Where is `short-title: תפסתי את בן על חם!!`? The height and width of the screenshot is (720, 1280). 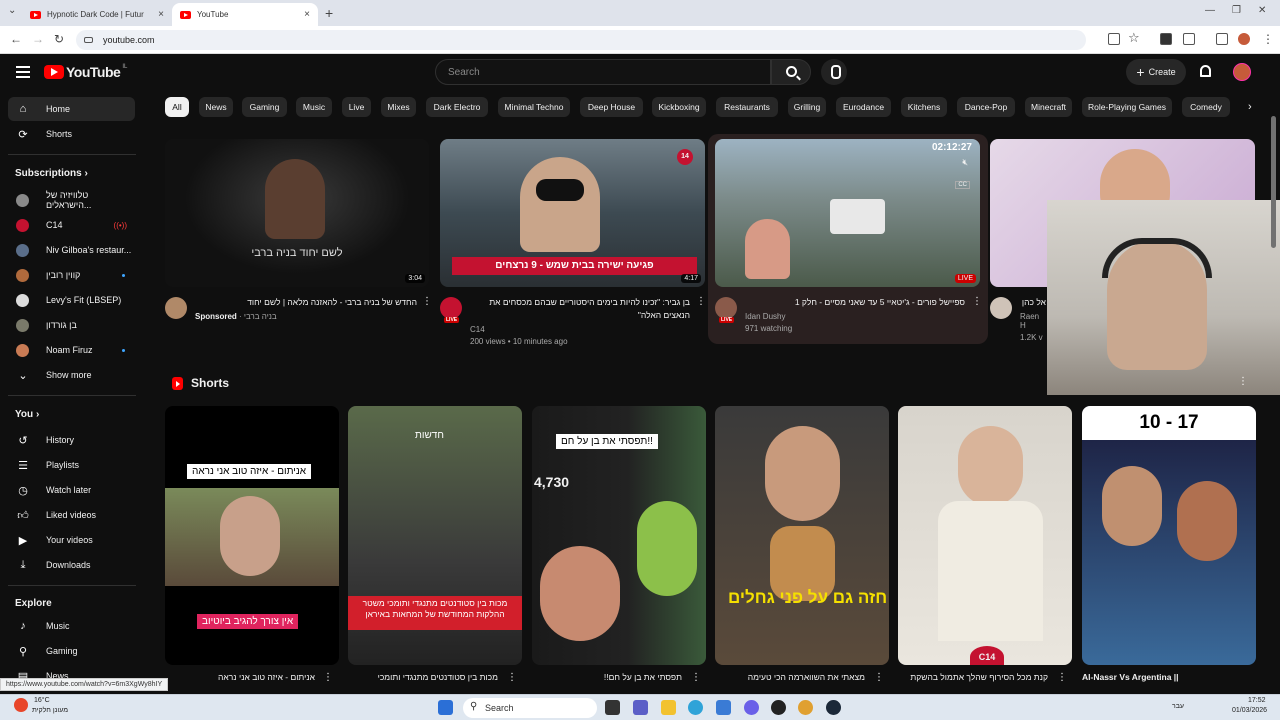 short-title: תפסתי את בן על חם!! is located at coordinates (607, 677).